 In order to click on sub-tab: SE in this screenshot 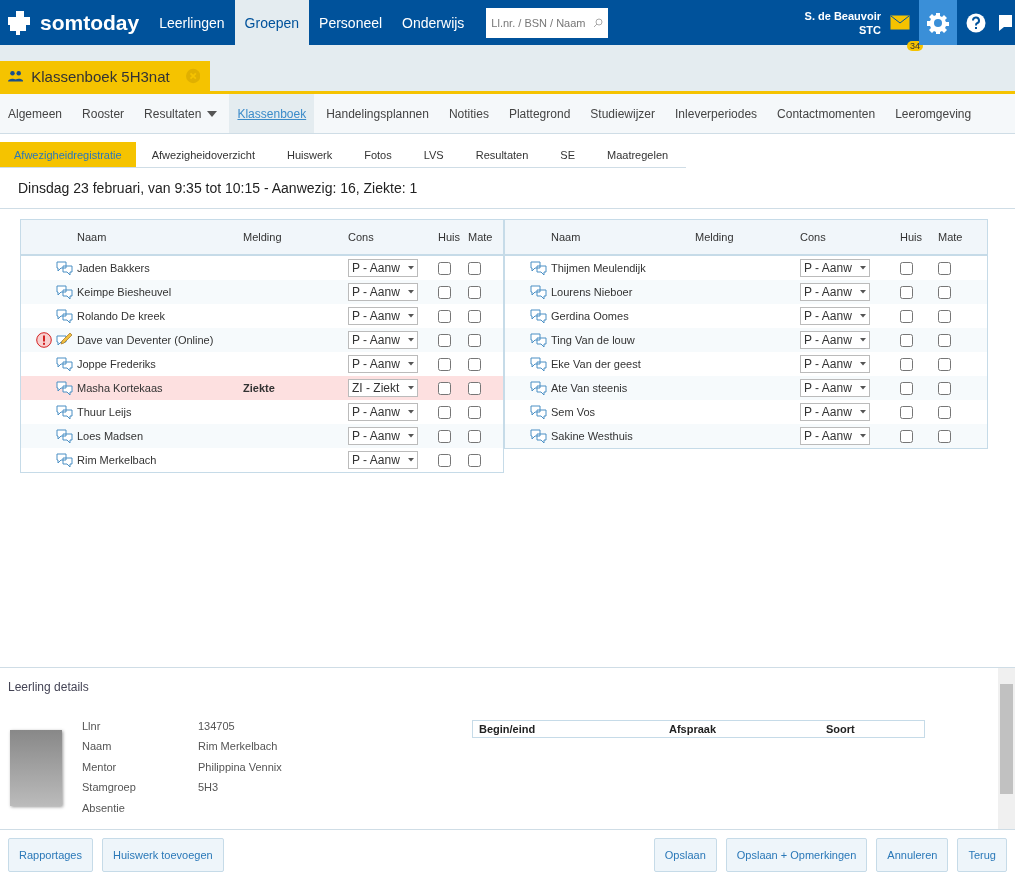, I will do `click(567, 154)`.